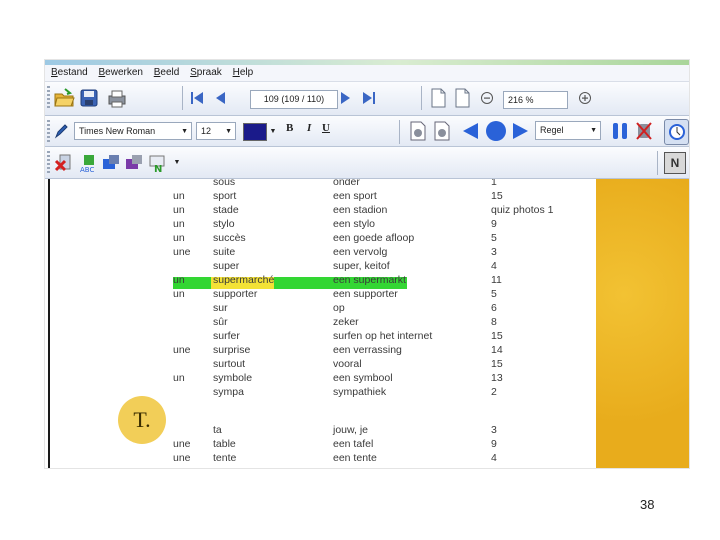  What do you see at coordinates (360, 392) in the screenshot?
I see `dutch-translation-cell: sympathiek` at bounding box center [360, 392].